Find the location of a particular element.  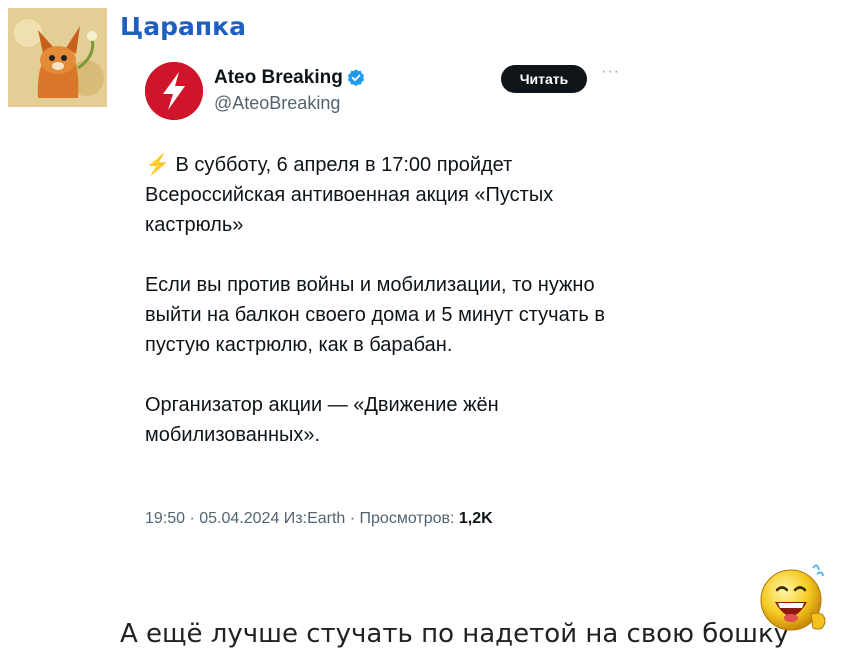

lightning-logo-icon is located at coordinates (174, 91).